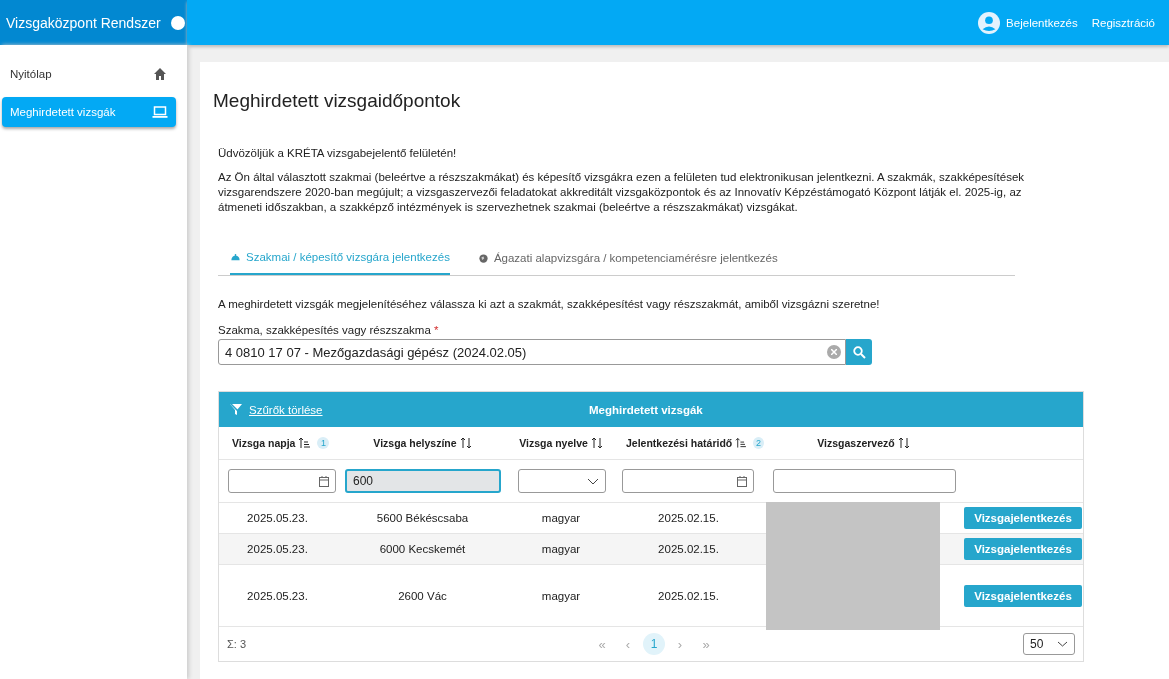 Image resolution: width=1169 pixels, height=679 pixels. Describe the element at coordinates (323, 443) in the screenshot. I see `sort-order-badge: 1` at that location.